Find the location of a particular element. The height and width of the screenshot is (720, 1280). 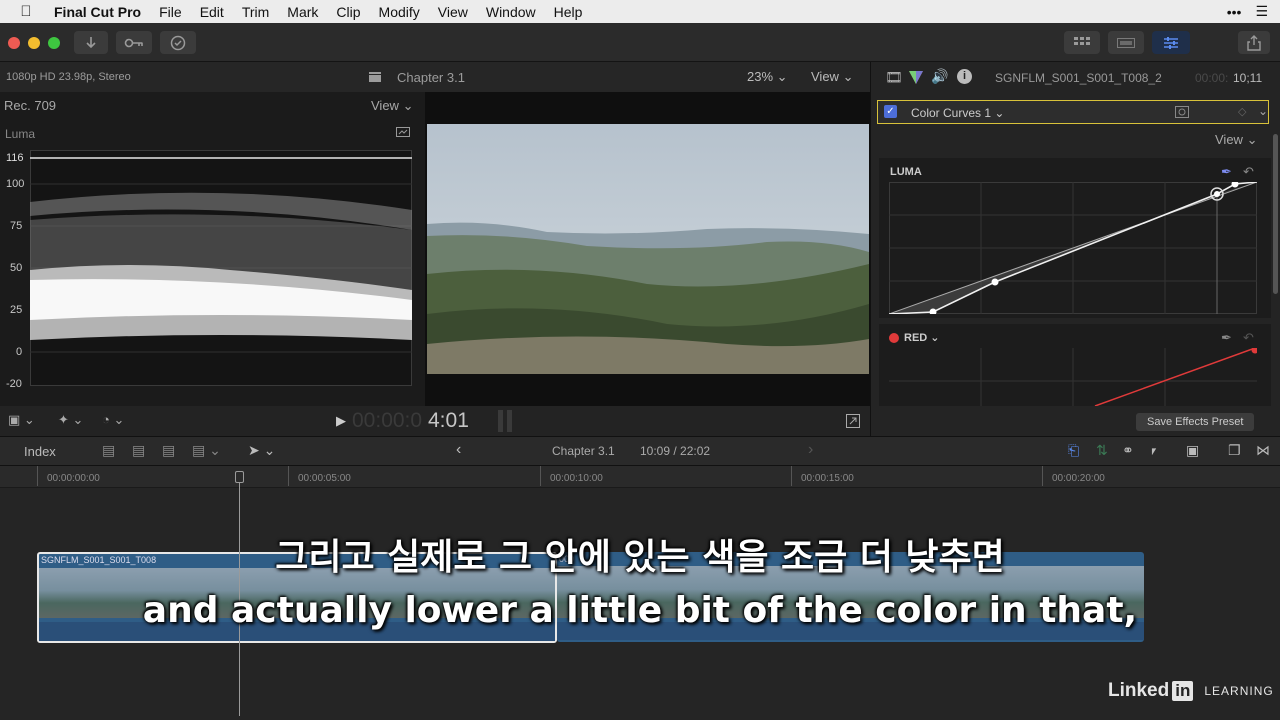

minimize-window-button is located at coordinates (34, 43).